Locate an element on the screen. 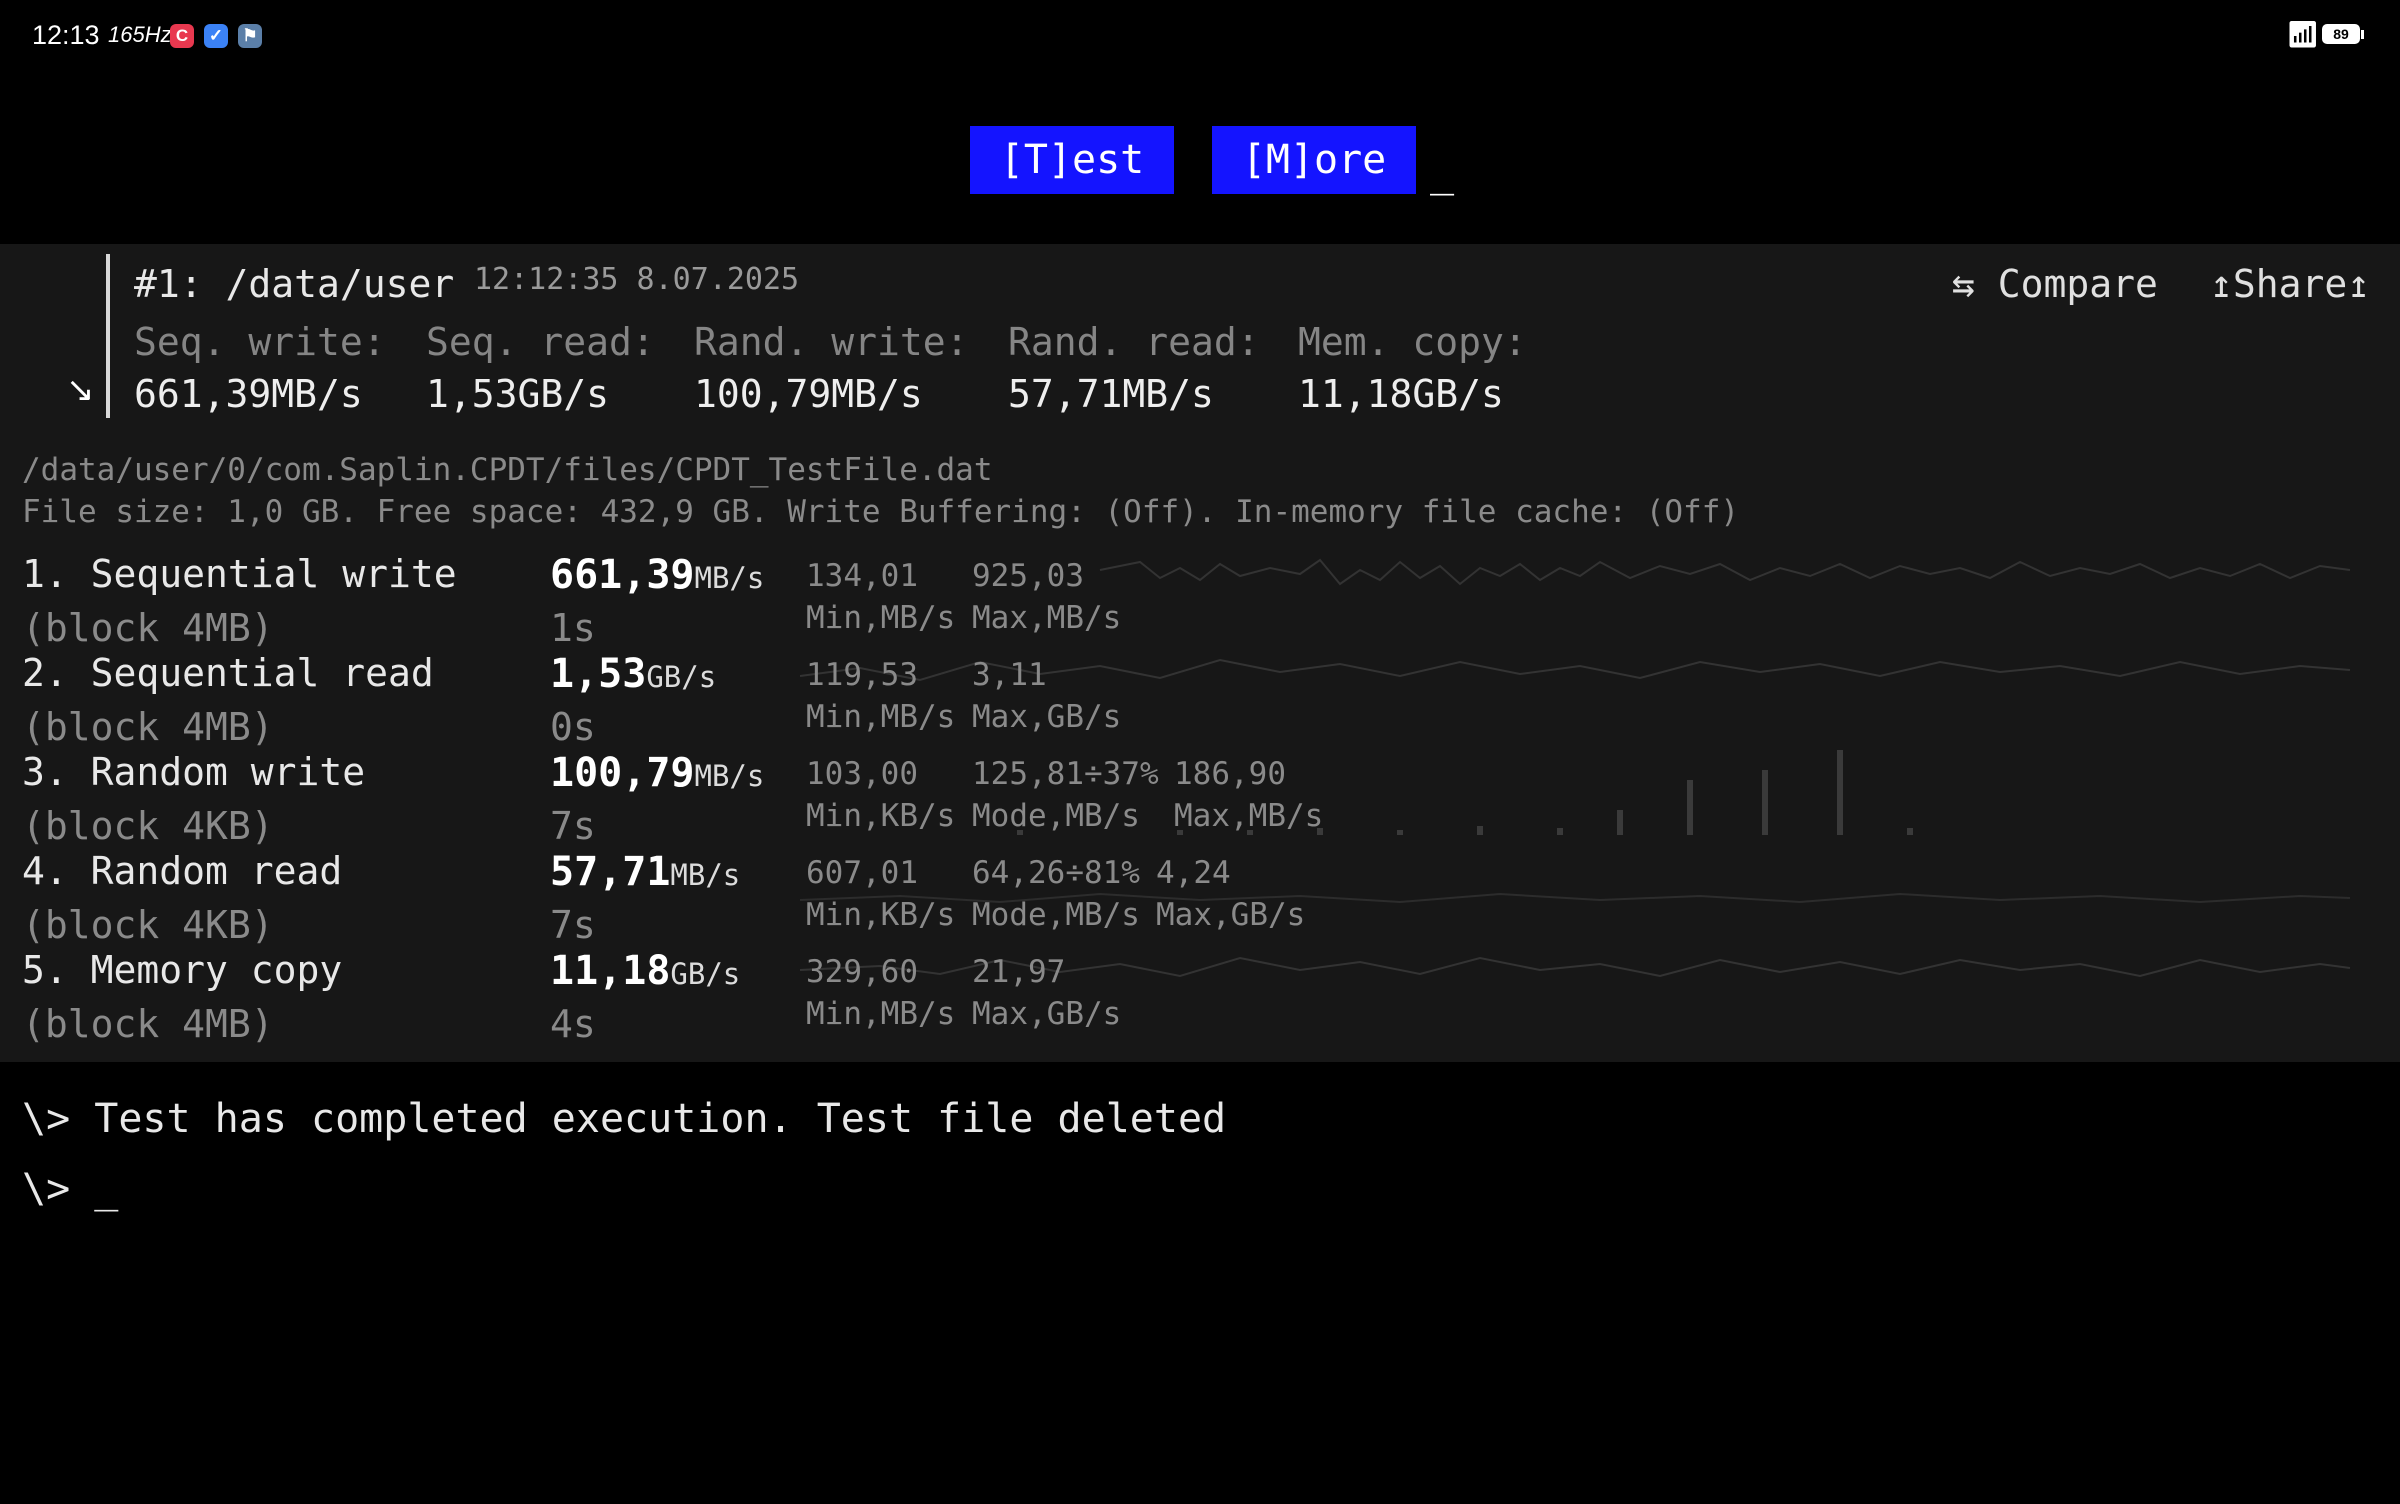 Image resolution: width=2400 pixels, height=1504 pixels. stat-max-value: 186,90 is located at coordinates (1230, 774).